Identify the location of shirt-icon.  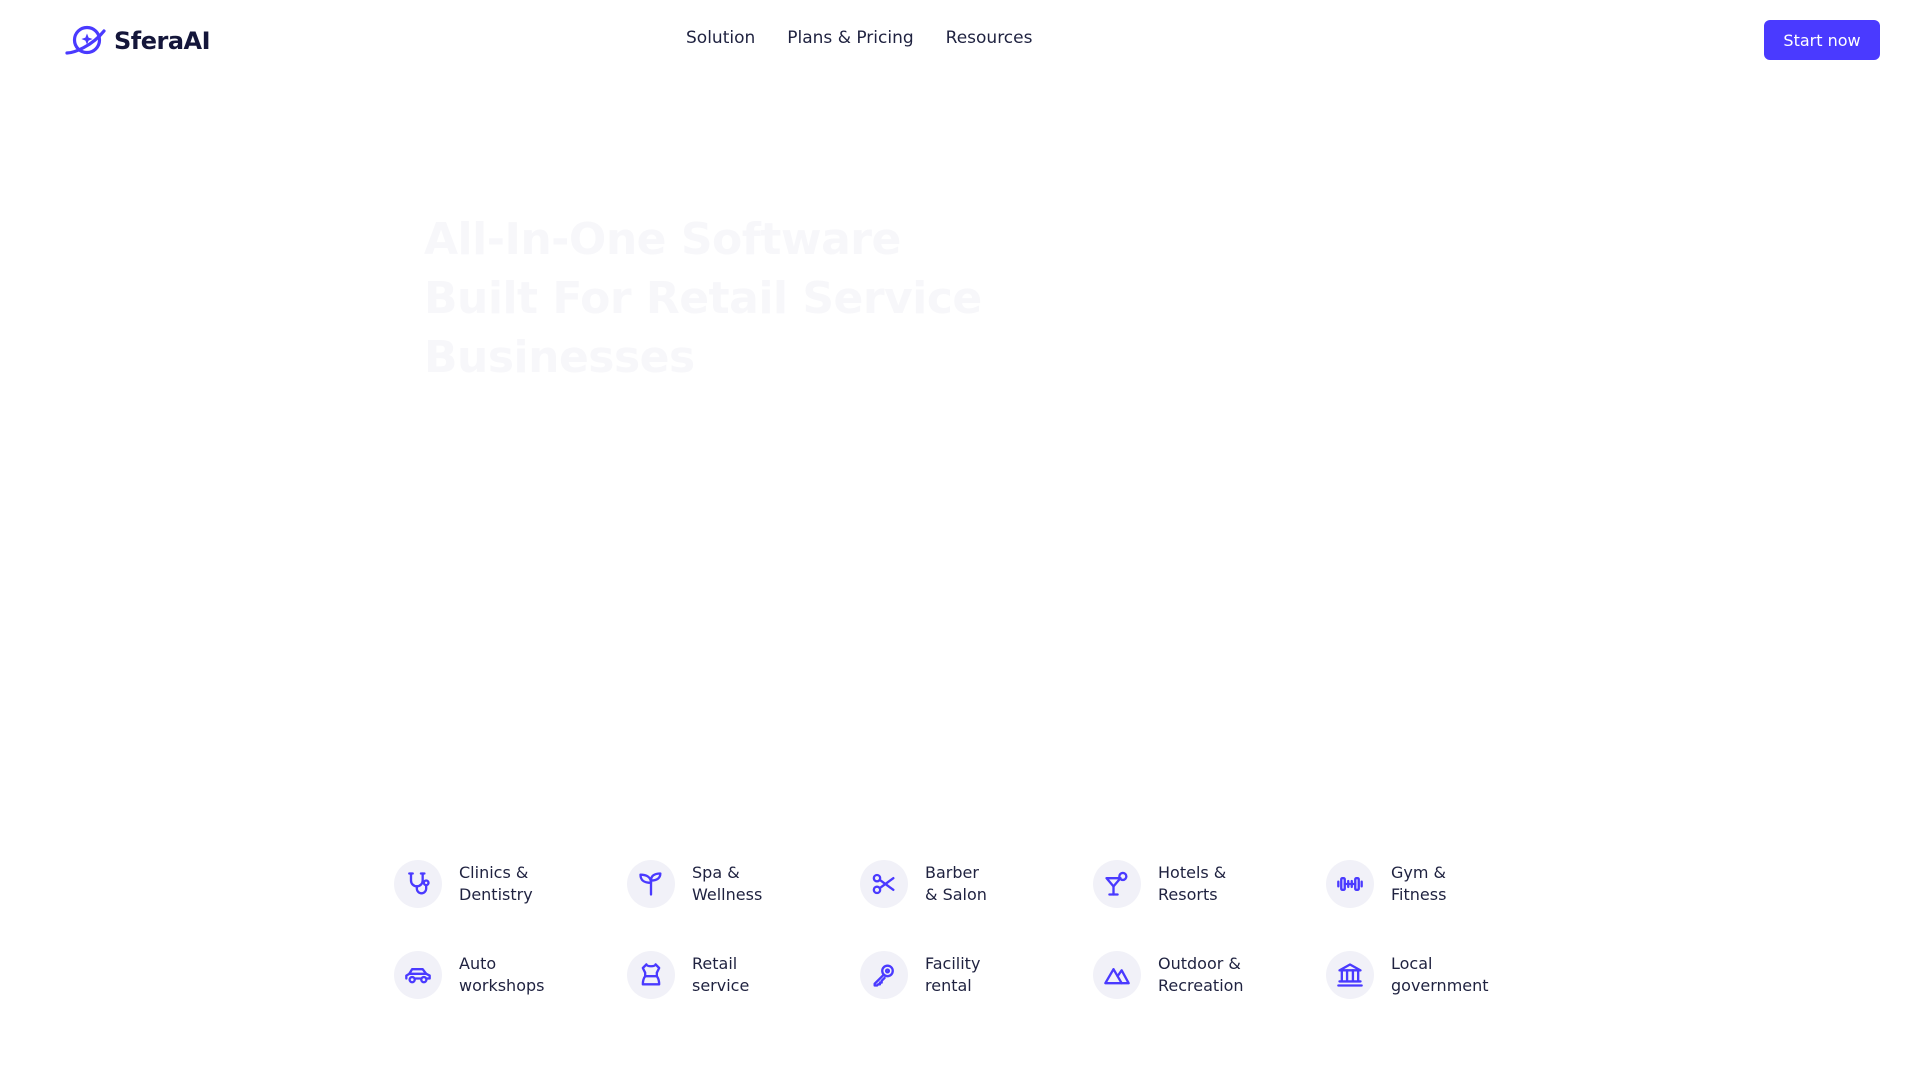
(651, 975).